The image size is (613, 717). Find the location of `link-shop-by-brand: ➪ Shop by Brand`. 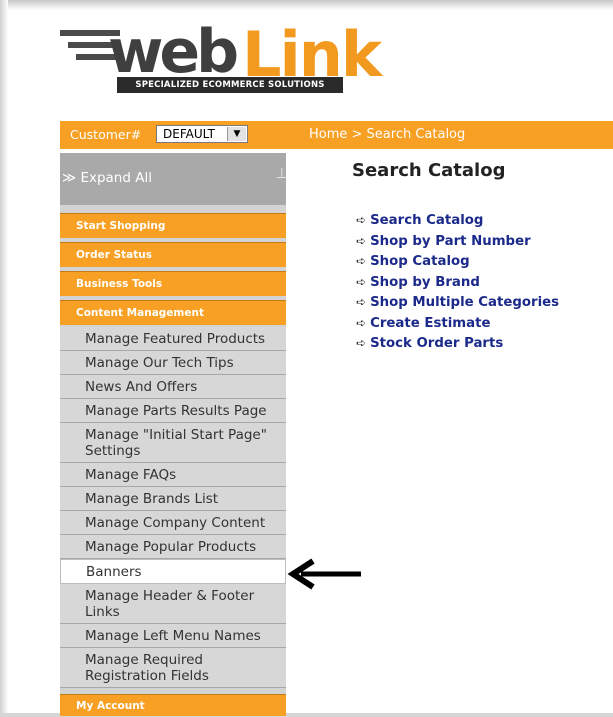

link-shop-by-brand: ➪ Shop by Brand is located at coordinates (418, 282).